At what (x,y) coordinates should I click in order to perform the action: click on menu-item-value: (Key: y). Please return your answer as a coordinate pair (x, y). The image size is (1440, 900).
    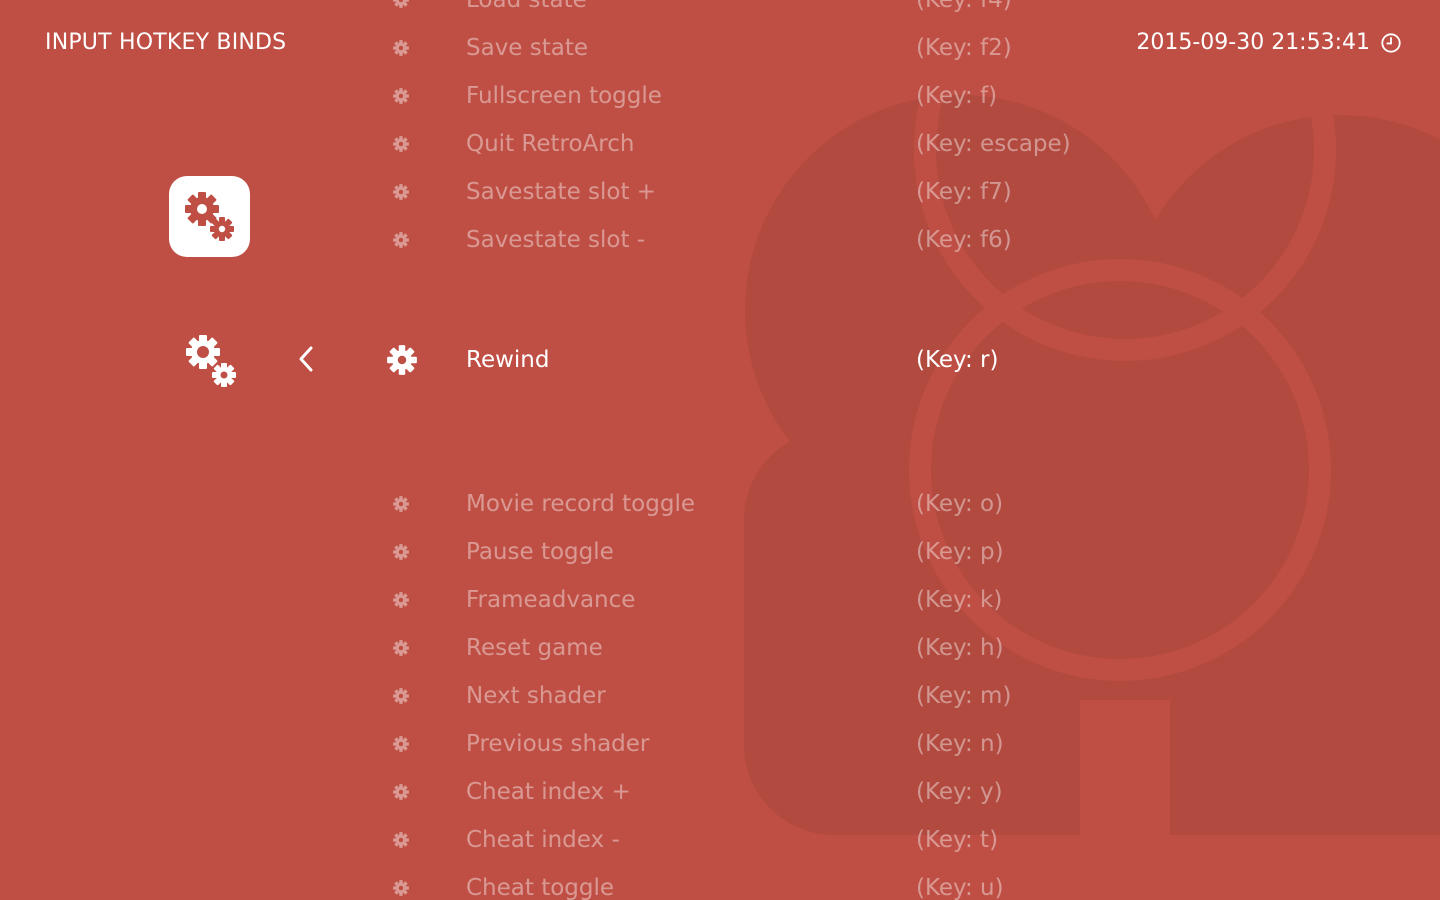
    Looking at the image, I should click on (959, 792).